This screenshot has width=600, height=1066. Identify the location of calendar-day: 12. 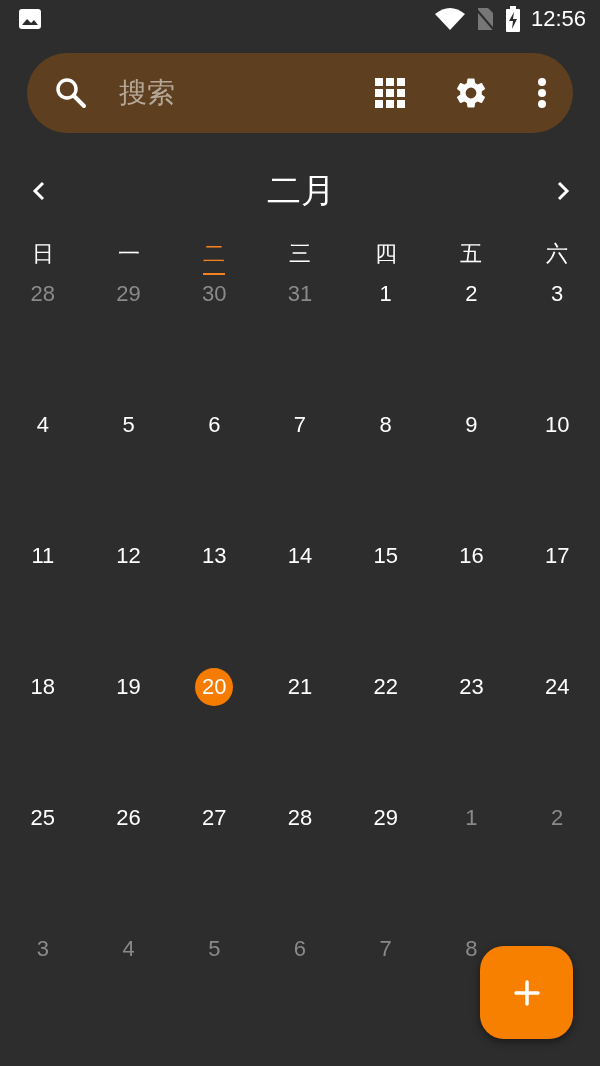
(128, 556).